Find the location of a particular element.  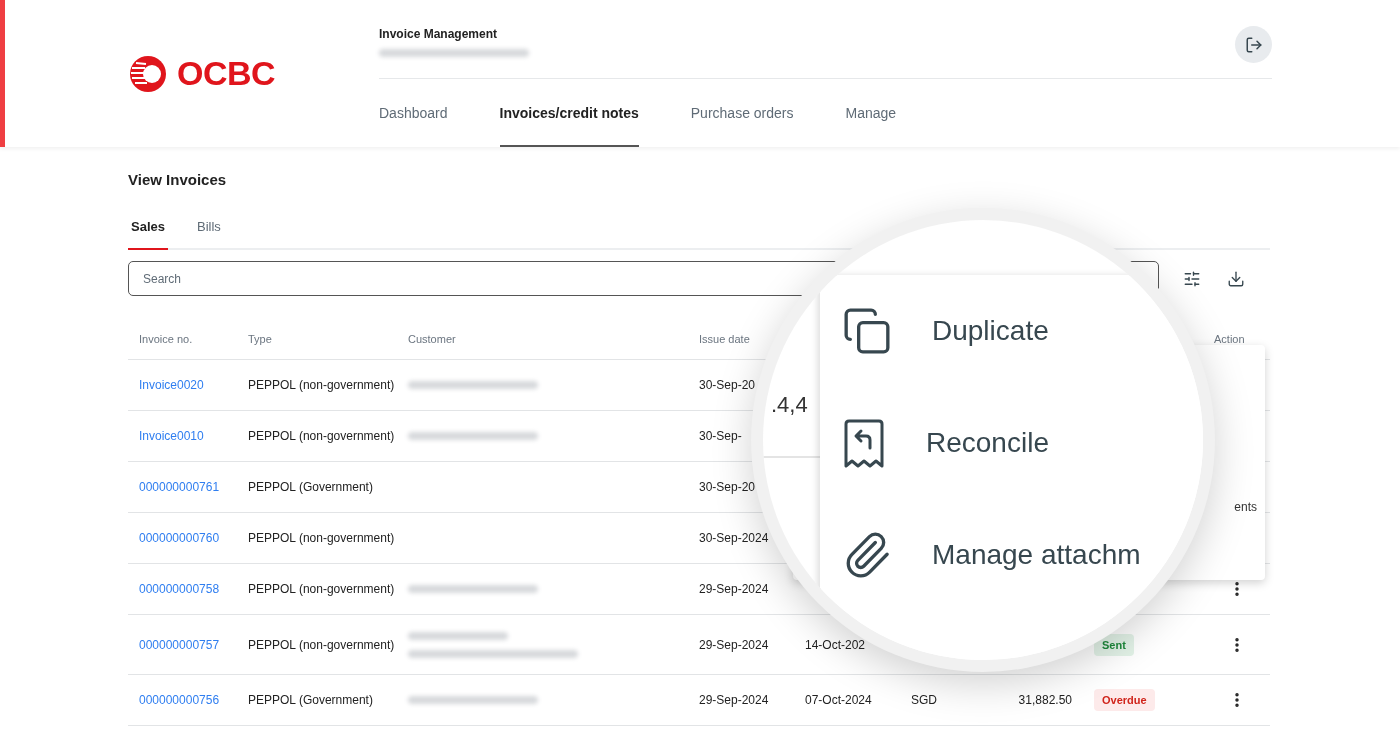

receipt-return-icon is located at coordinates (864, 443).